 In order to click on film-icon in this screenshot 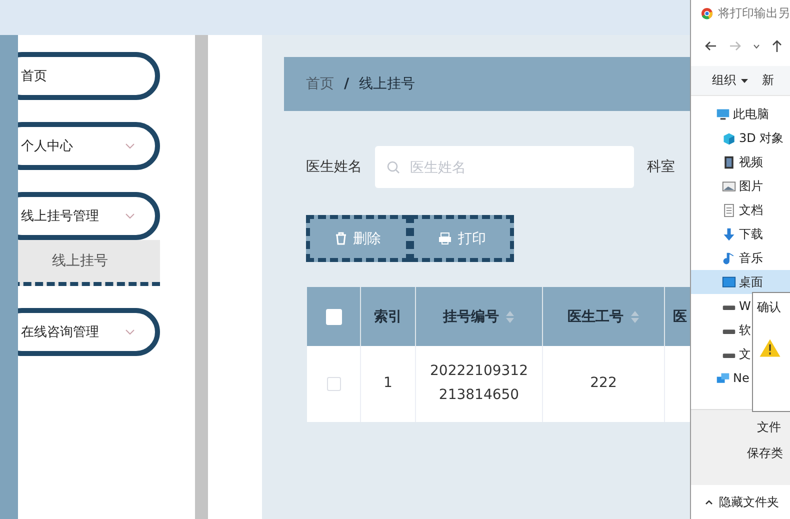, I will do `click(729, 162)`.